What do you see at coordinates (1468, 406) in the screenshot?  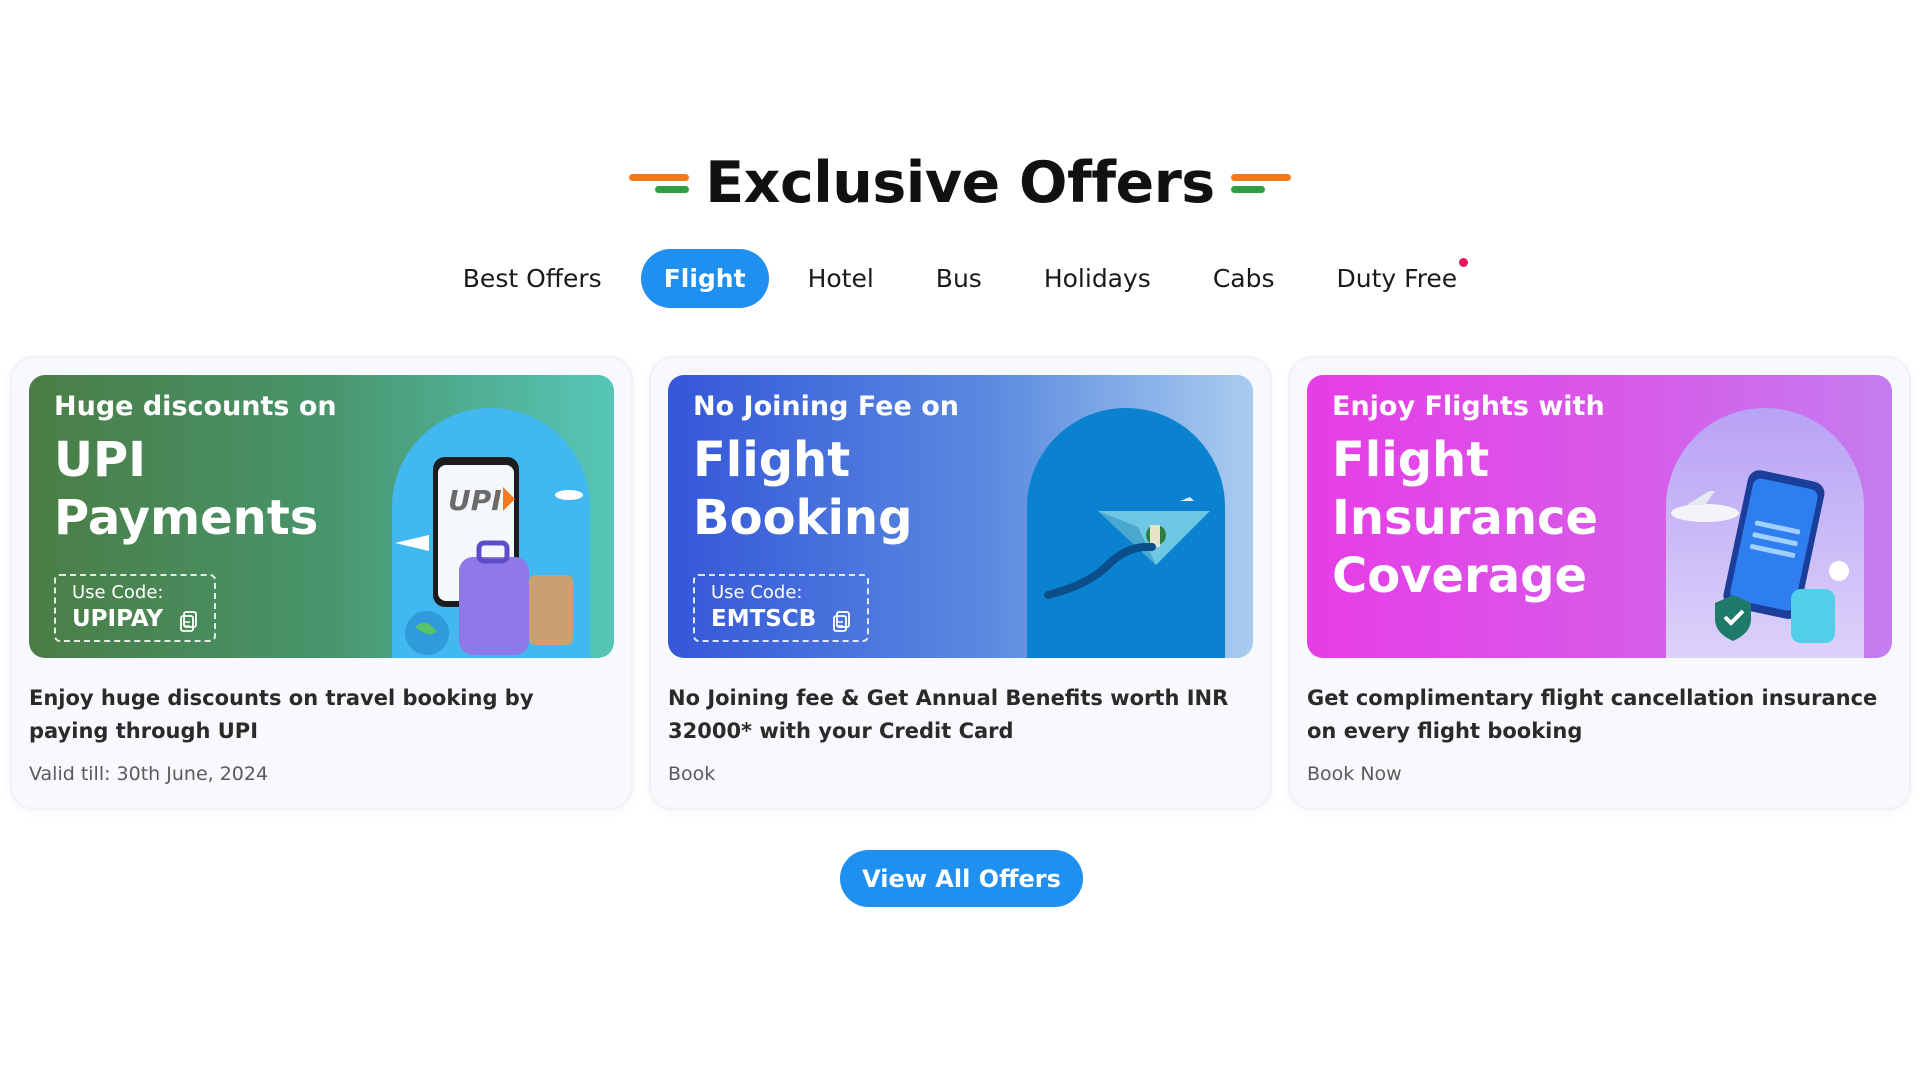 I see `banner-kicker: Enjoy Flights with` at bounding box center [1468, 406].